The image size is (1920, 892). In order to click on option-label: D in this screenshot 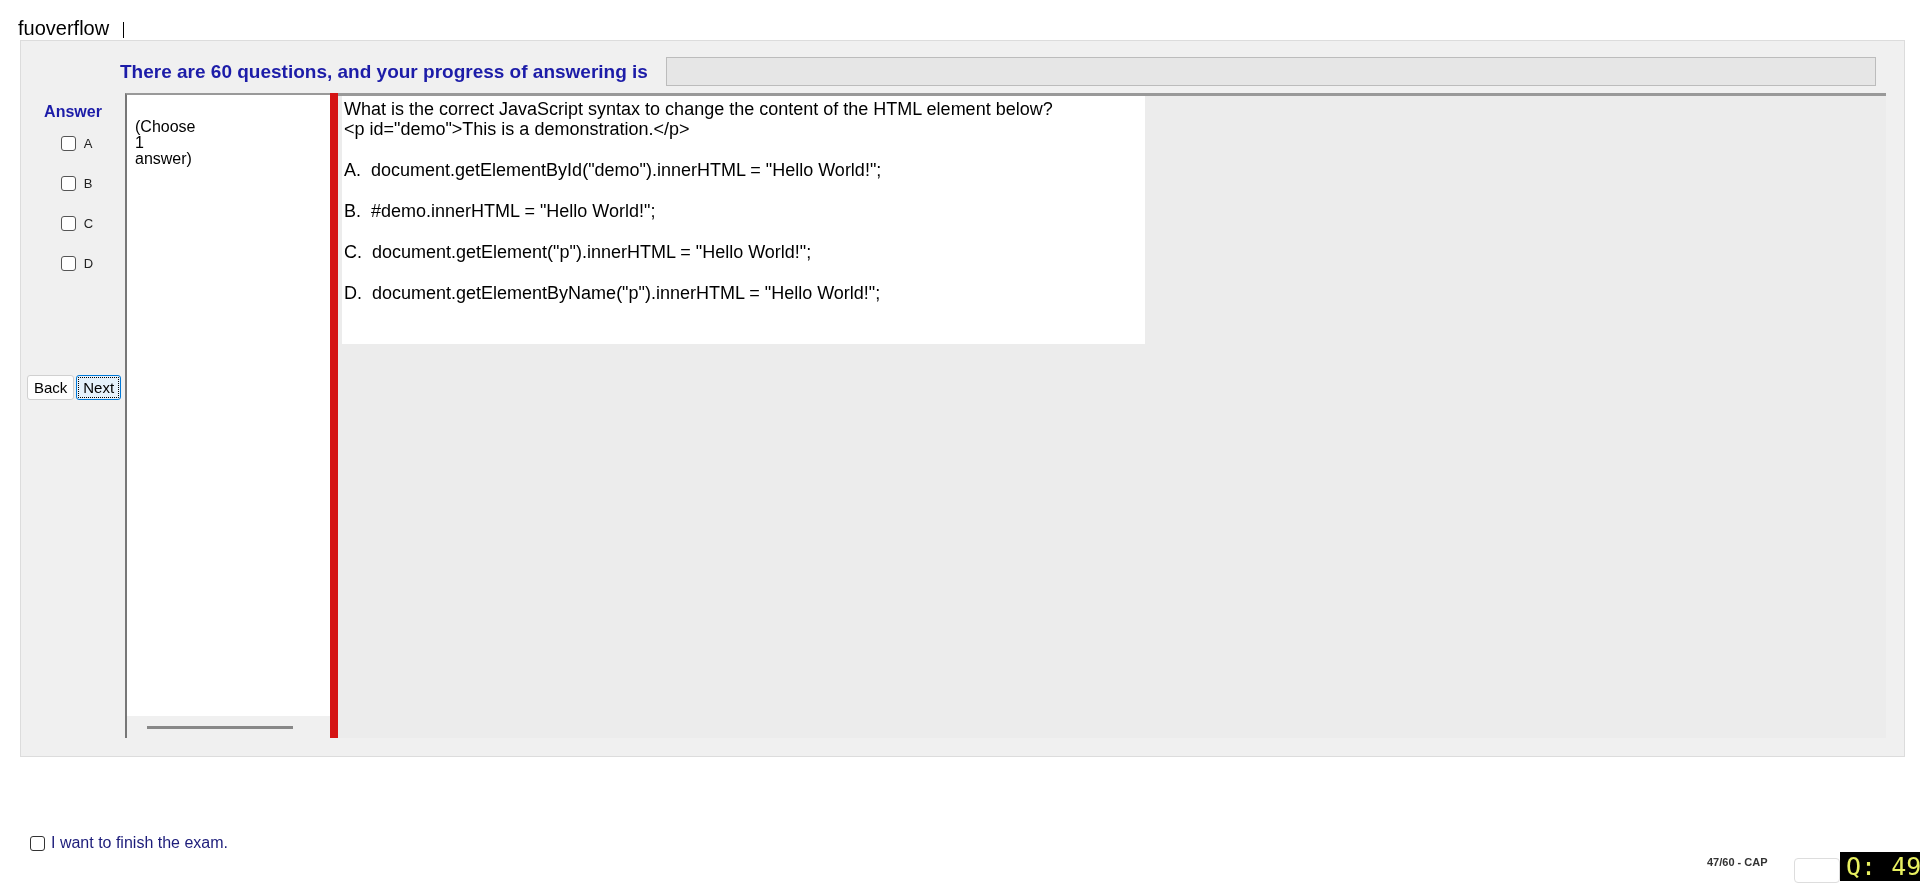, I will do `click(88, 263)`.